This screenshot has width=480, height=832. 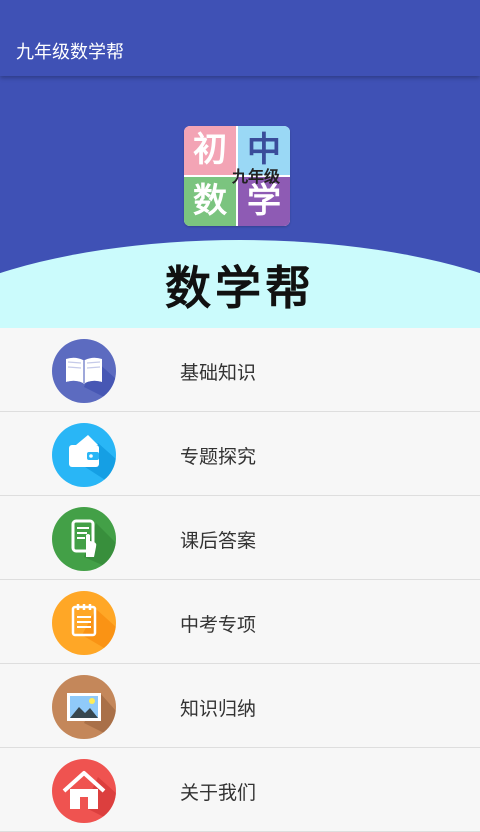 What do you see at coordinates (218, 625) in the screenshot?
I see `menu-label: 中考专项` at bounding box center [218, 625].